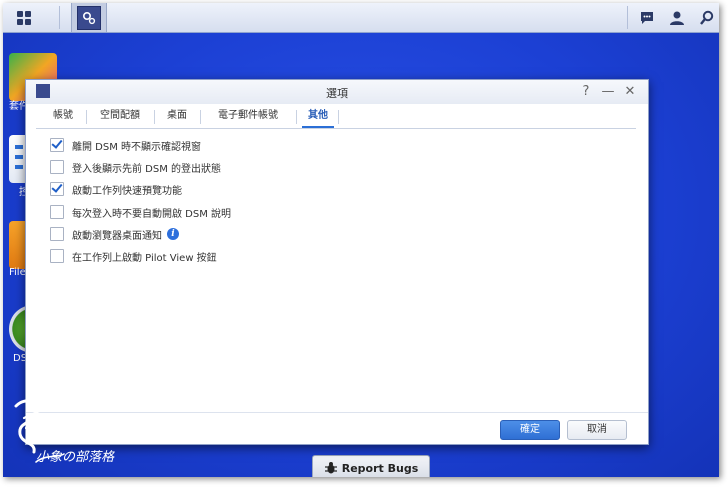 This screenshot has width=728, height=490. I want to click on grid-icon, so click(24, 17).